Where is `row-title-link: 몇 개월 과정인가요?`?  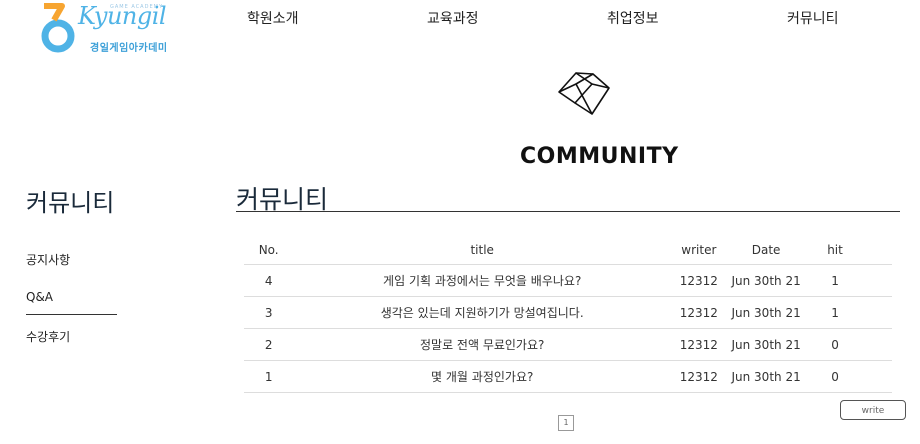
row-title-link: 몇 개월 과정인가요? is located at coordinates (482, 376).